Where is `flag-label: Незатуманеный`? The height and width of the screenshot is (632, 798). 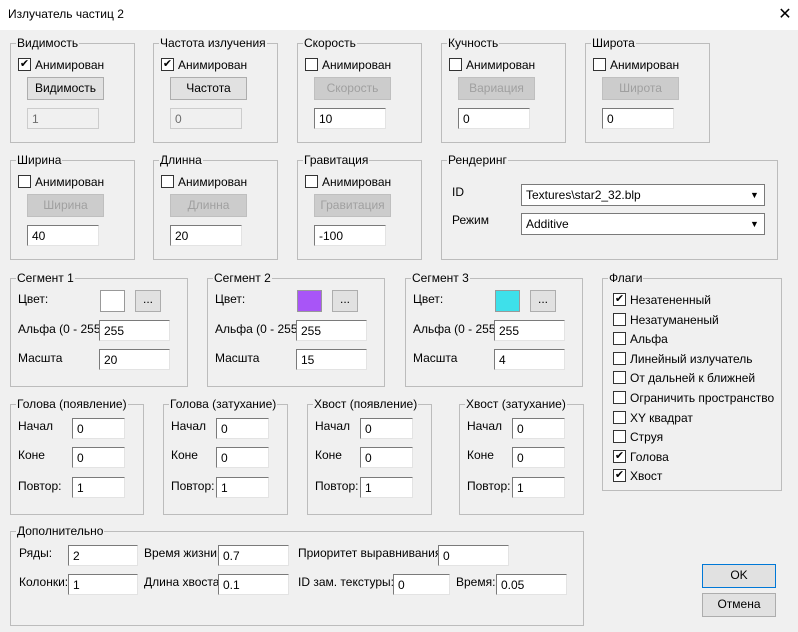
flag-label: Незатуманеный is located at coordinates (674, 319).